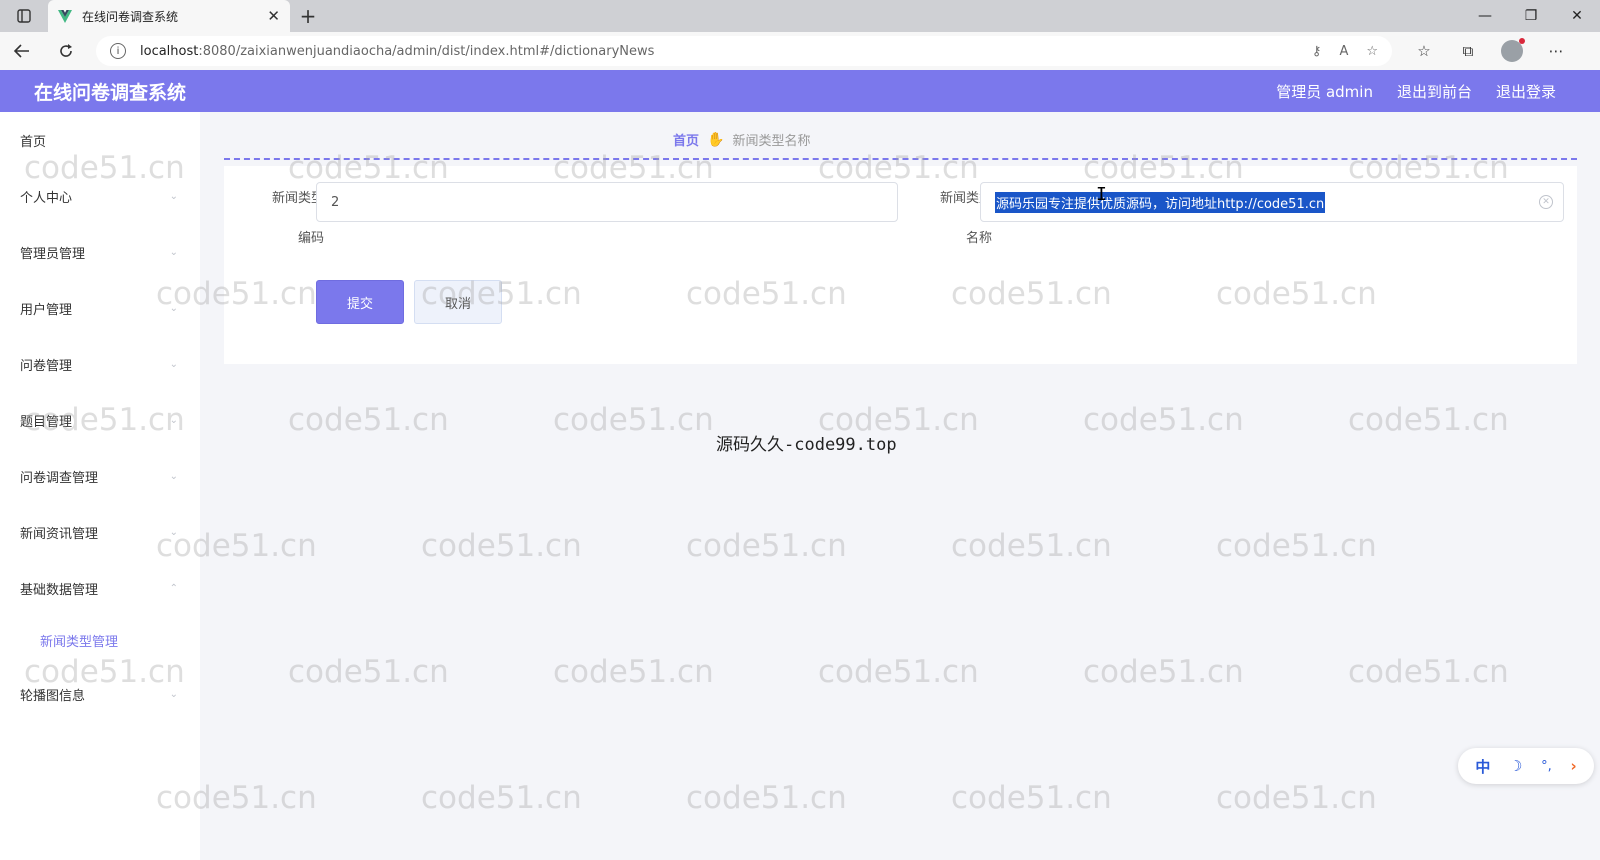  I want to click on browser-tab: 在线问卷调查系统 ✕, so click(169, 16).